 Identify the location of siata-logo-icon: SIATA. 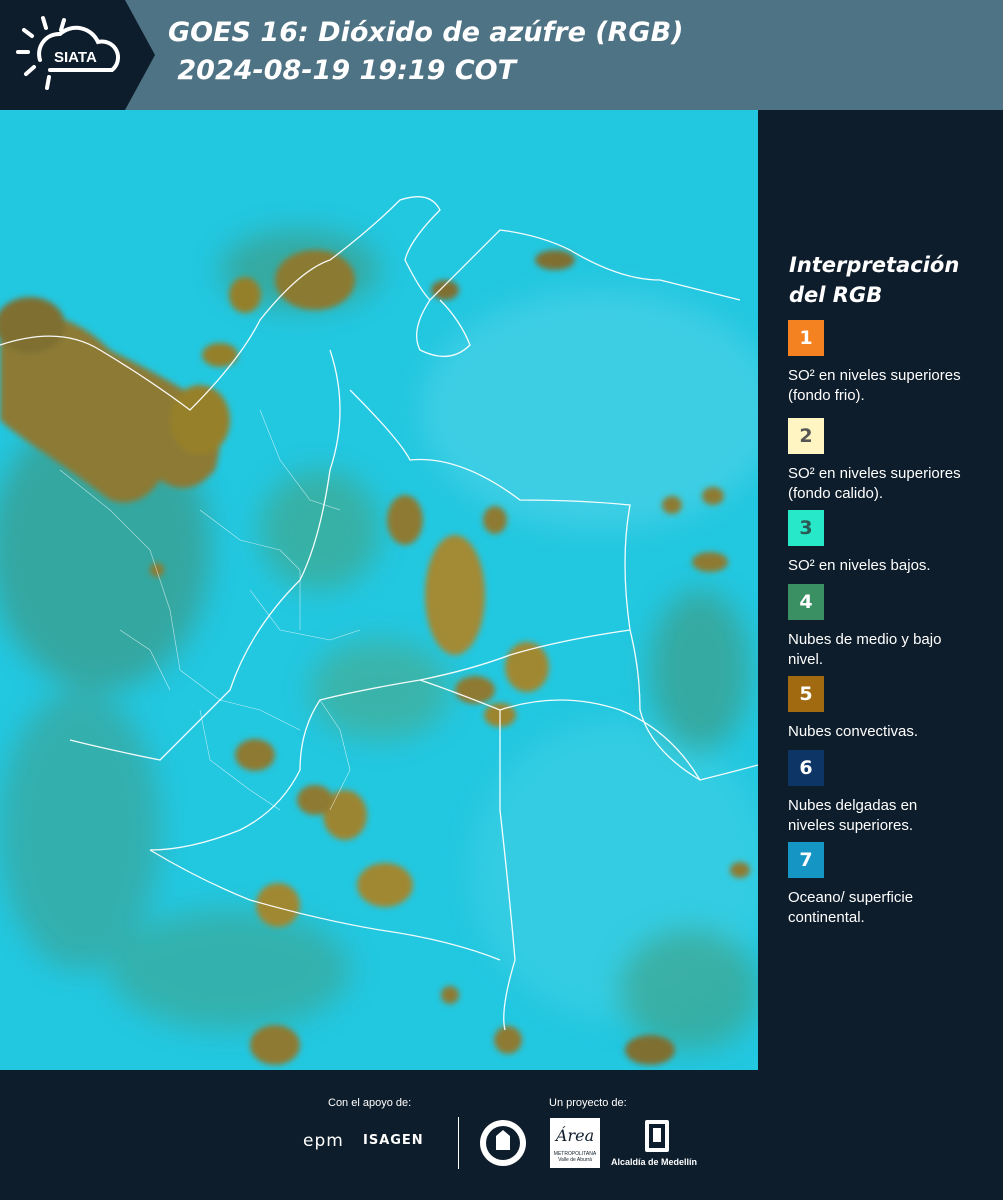
(77, 55).